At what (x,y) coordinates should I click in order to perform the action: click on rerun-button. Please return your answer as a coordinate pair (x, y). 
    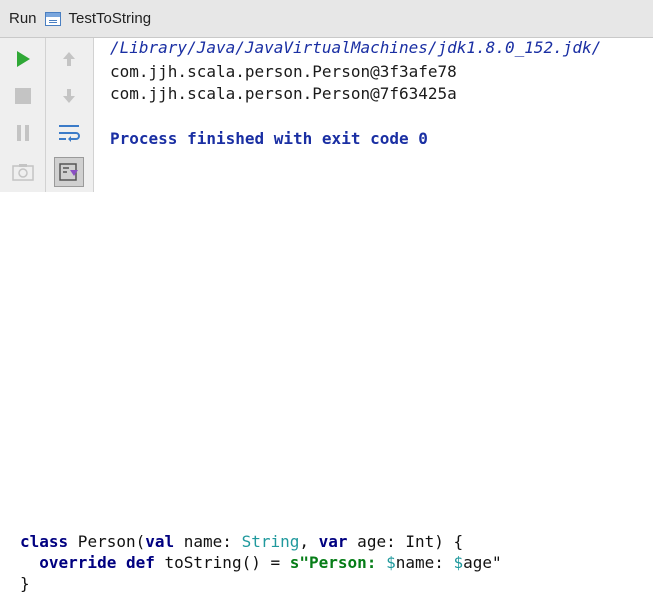
    Looking at the image, I should click on (23, 59).